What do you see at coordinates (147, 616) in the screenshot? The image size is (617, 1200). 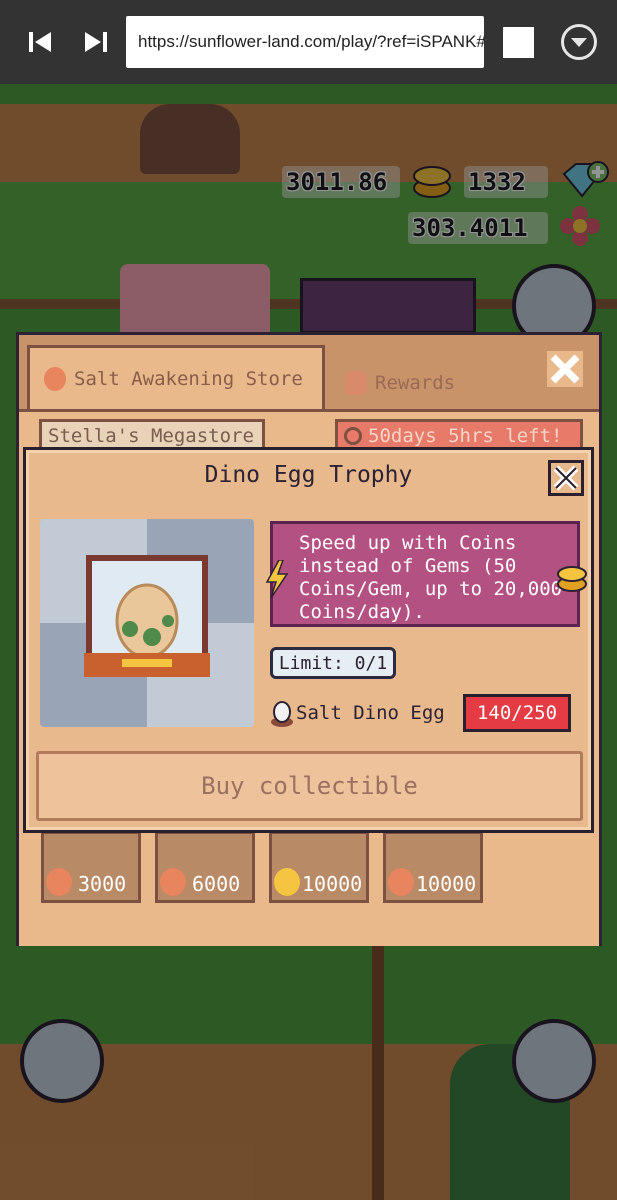 I see `trophy-case-icon` at bounding box center [147, 616].